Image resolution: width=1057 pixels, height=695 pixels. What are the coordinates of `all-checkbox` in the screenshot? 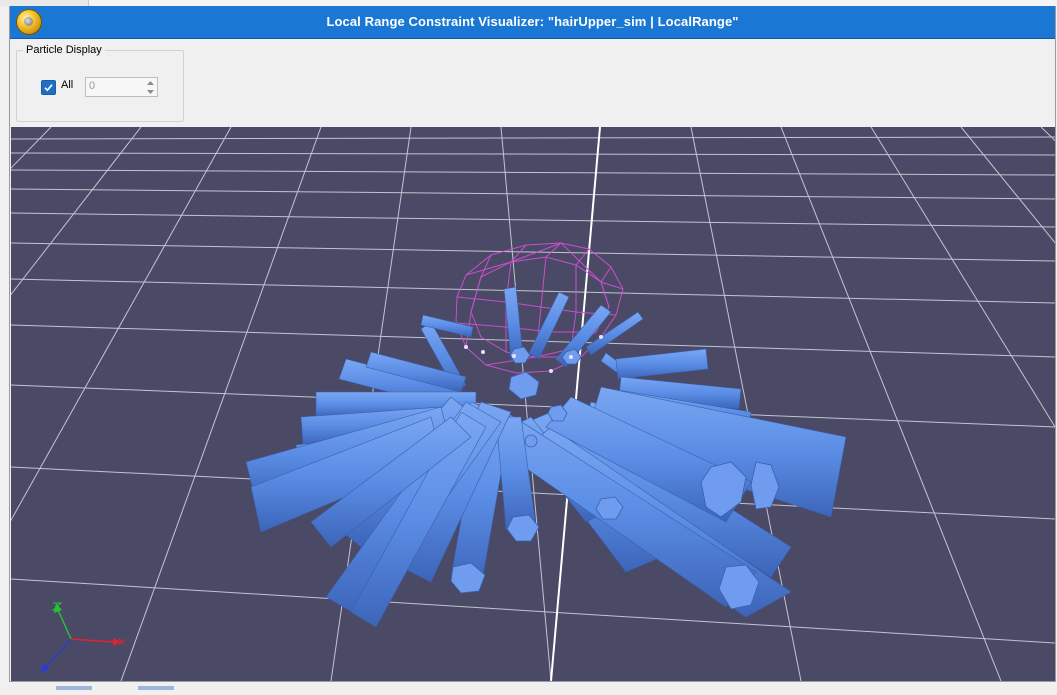 It's located at (48, 87).